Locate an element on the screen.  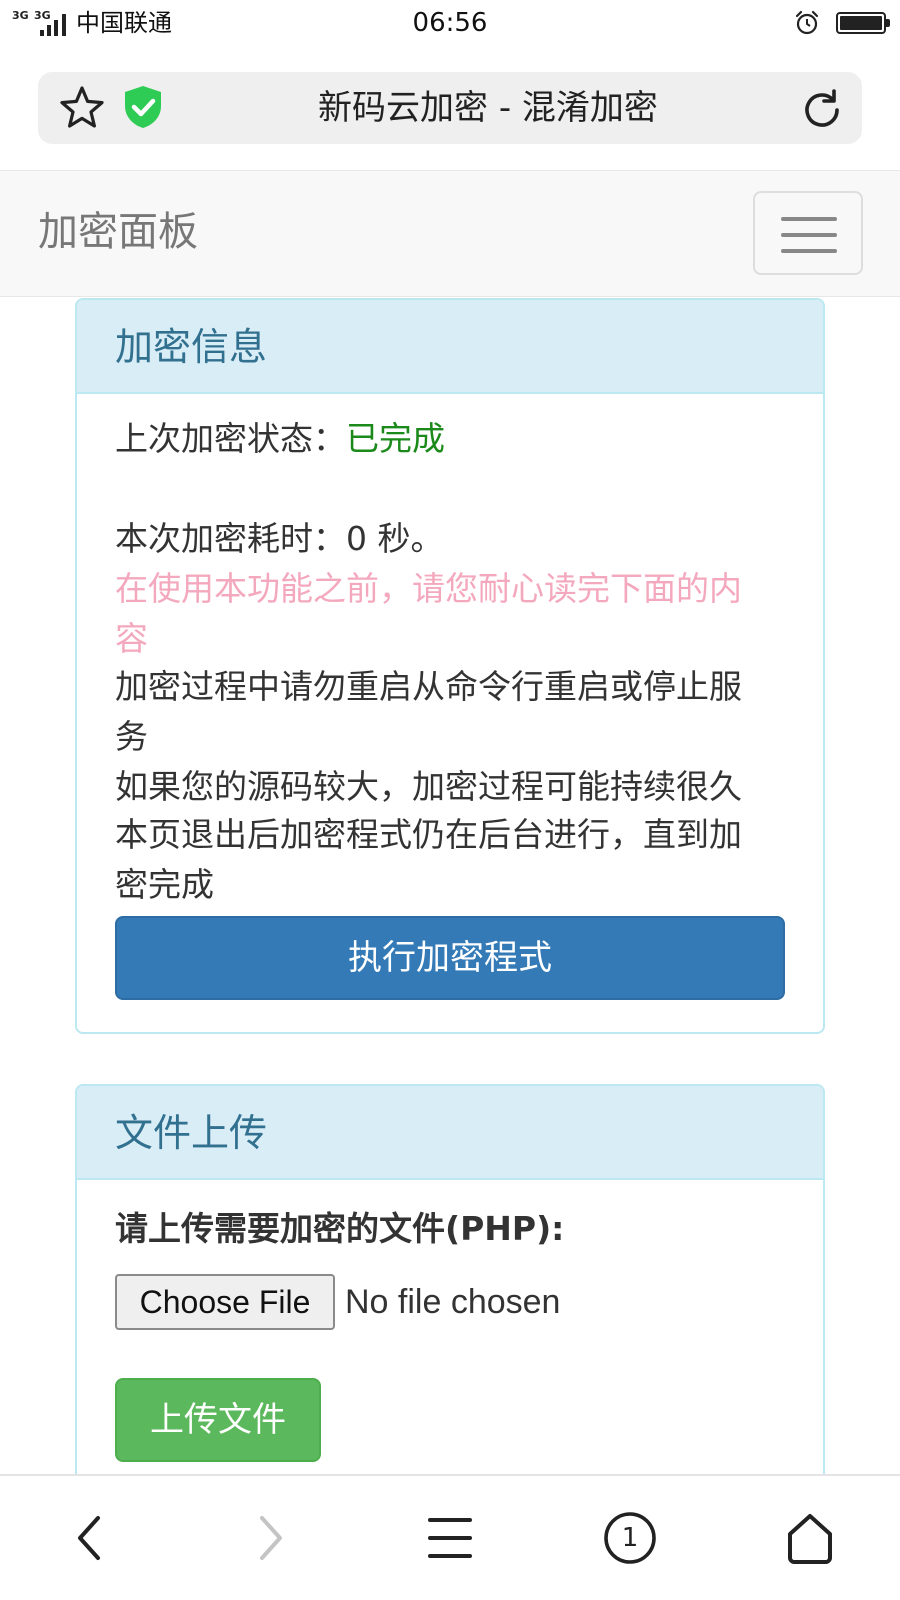
note-large-source: 如果您的源码较大，加密过程可能持续很久 is located at coordinates (428, 786).